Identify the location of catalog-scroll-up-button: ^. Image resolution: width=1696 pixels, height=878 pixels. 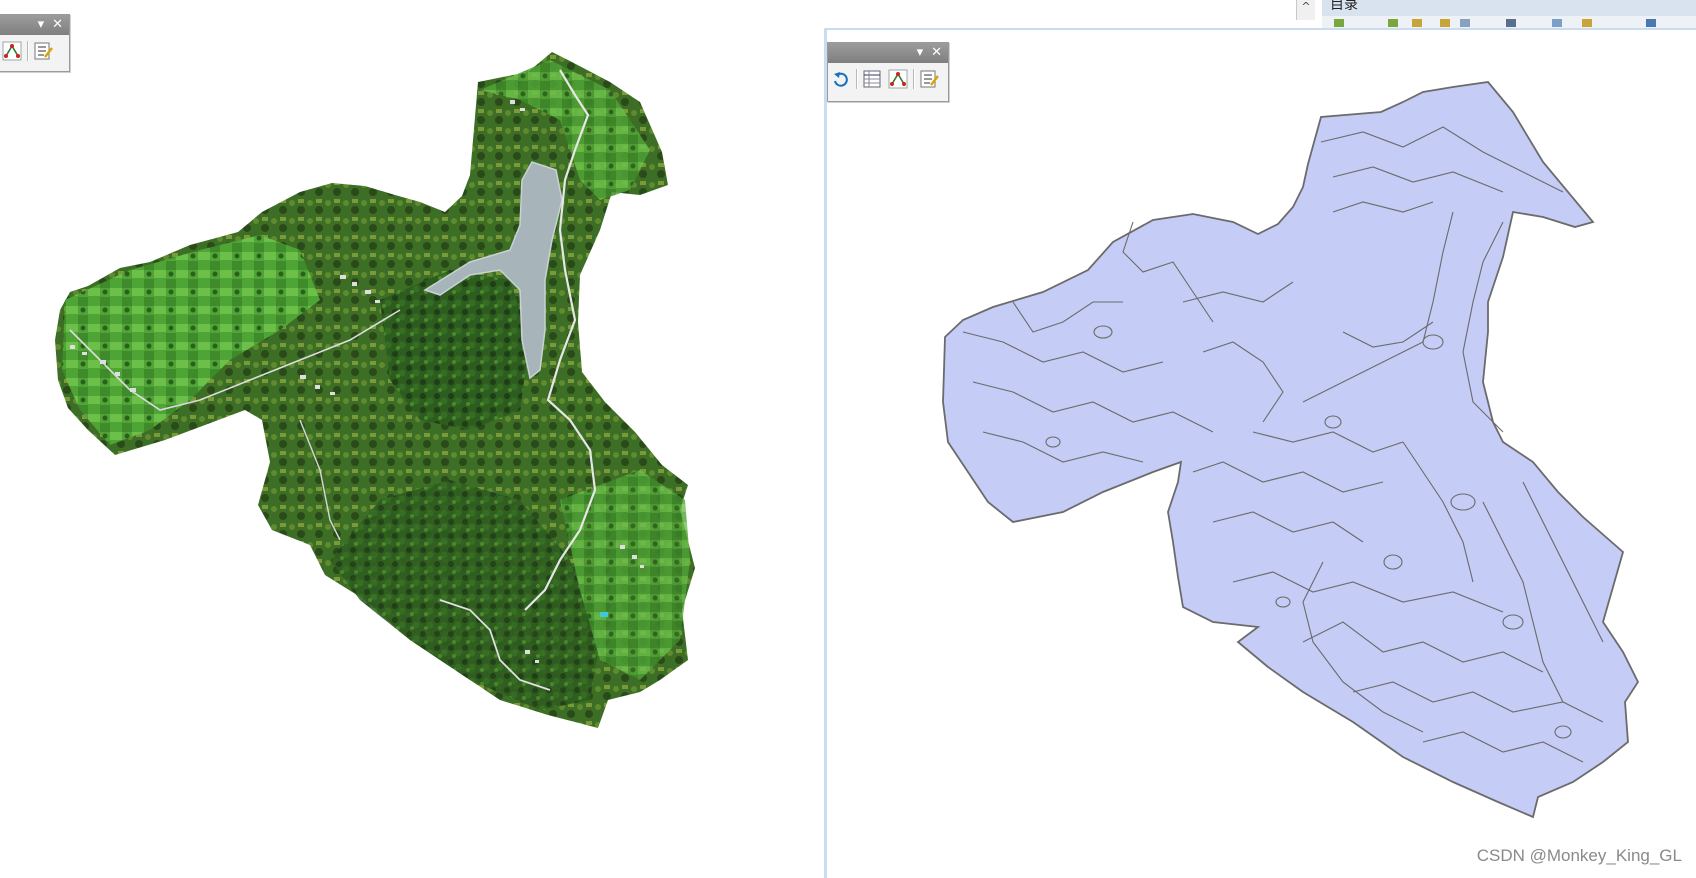
(1305, 10).